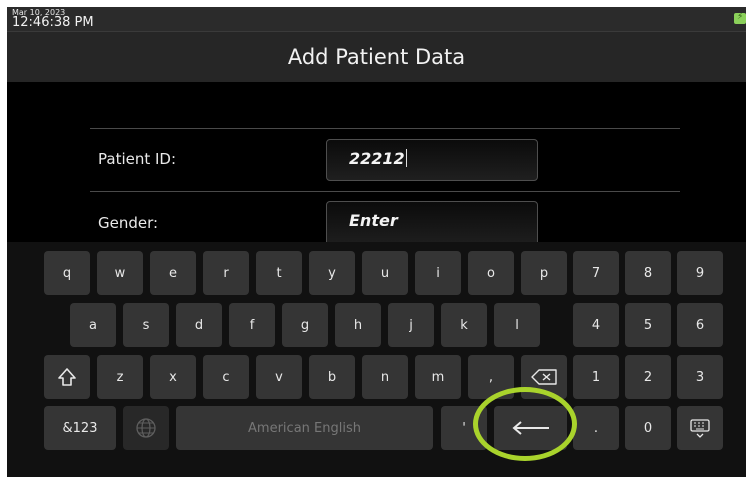 The width and height of the screenshot is (749, 477). What do you see at coordinates (199, 325) in the screenshot?
I see `key-d: d` at bounding box center [199, 325].